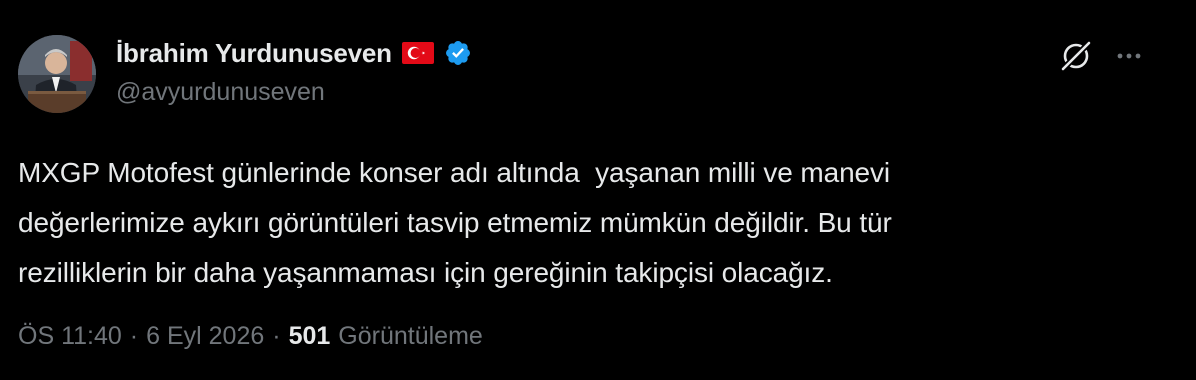  I want to click on tweet-time: ÖS 11:40, so click(70, 336).